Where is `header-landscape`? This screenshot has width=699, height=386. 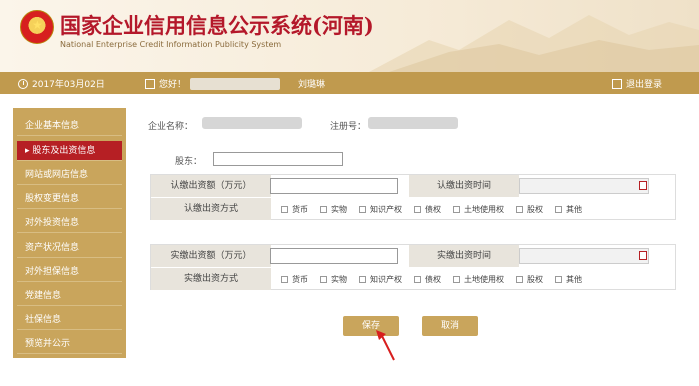 header-landscape is located at coordinates (534, 43).